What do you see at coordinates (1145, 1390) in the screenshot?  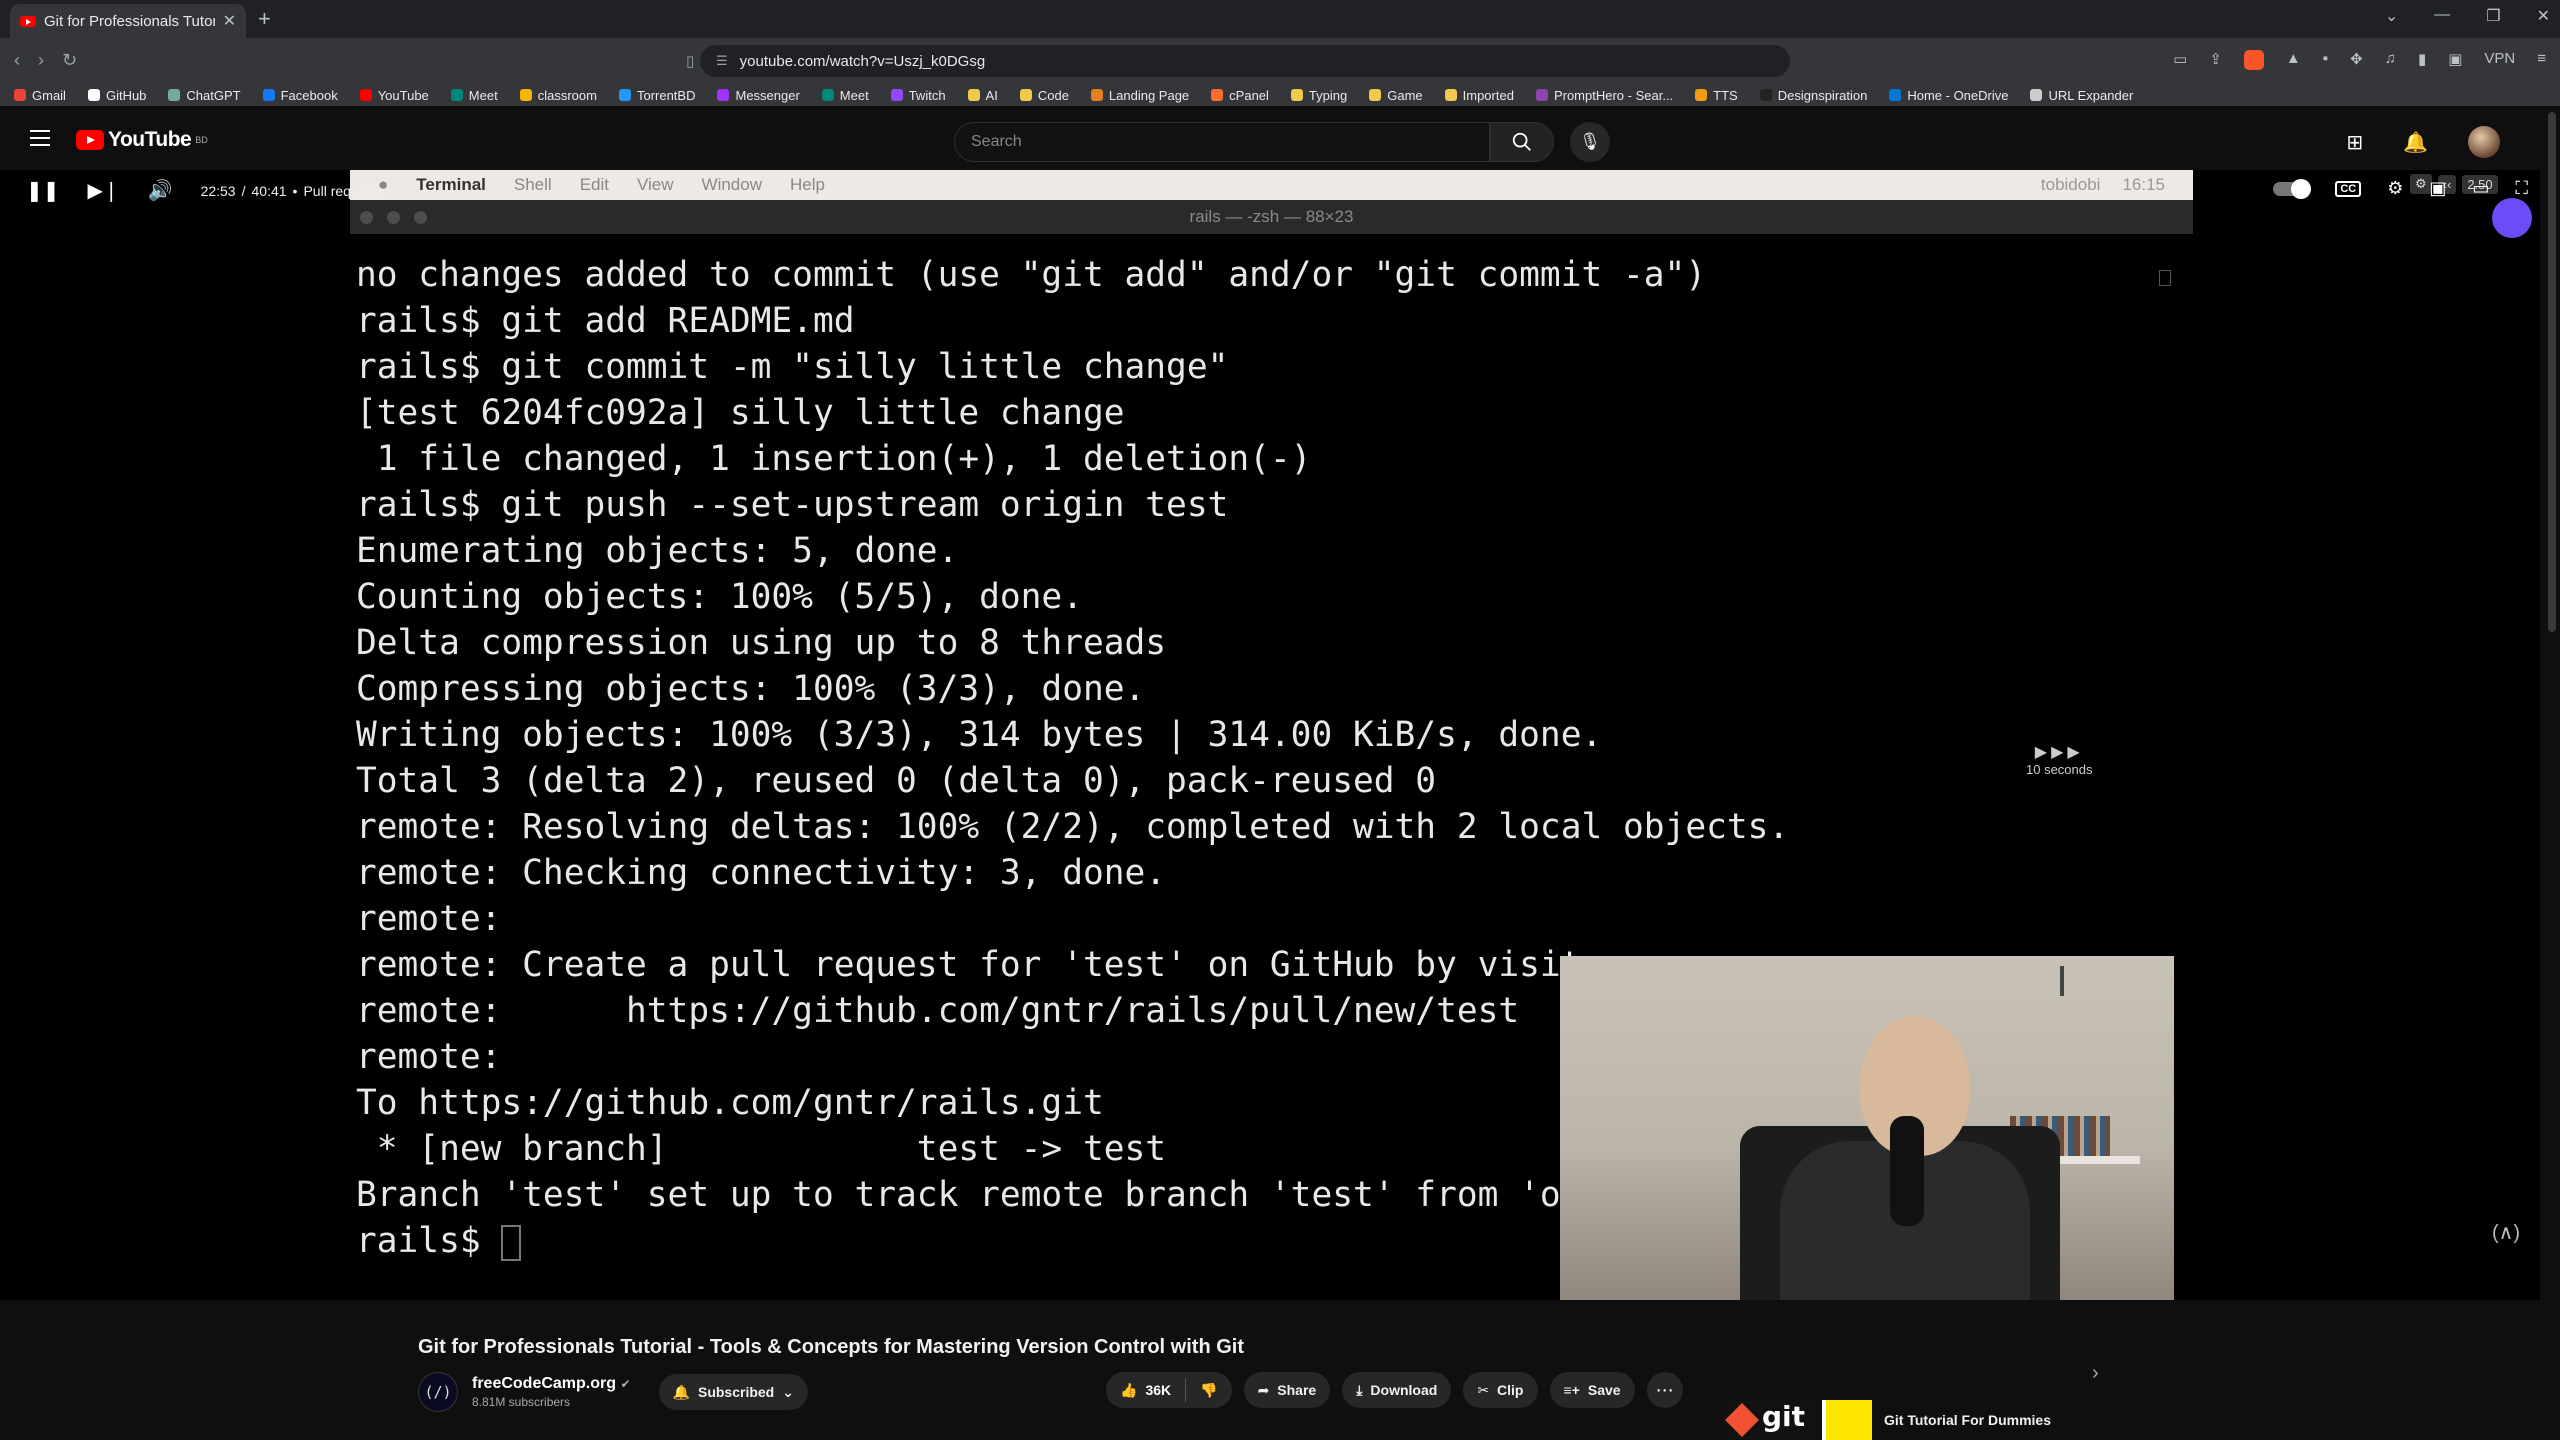 I see `like-button: 👍 36K` at bounding box center [1145, 1390].